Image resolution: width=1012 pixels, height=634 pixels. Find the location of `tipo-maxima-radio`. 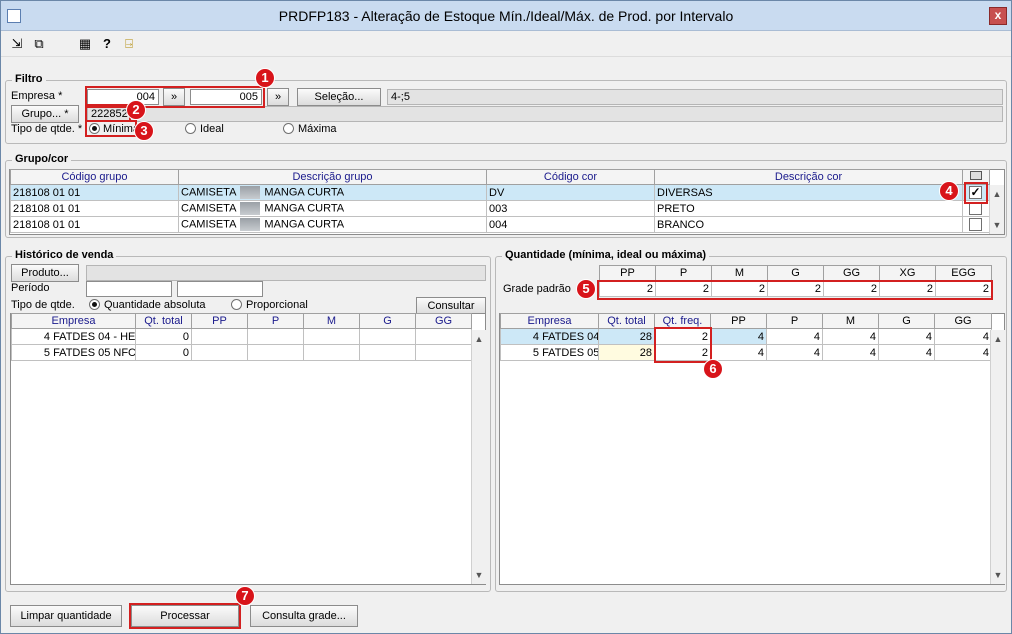

tipo-maxima-radio is located at coordinates (288, 128).